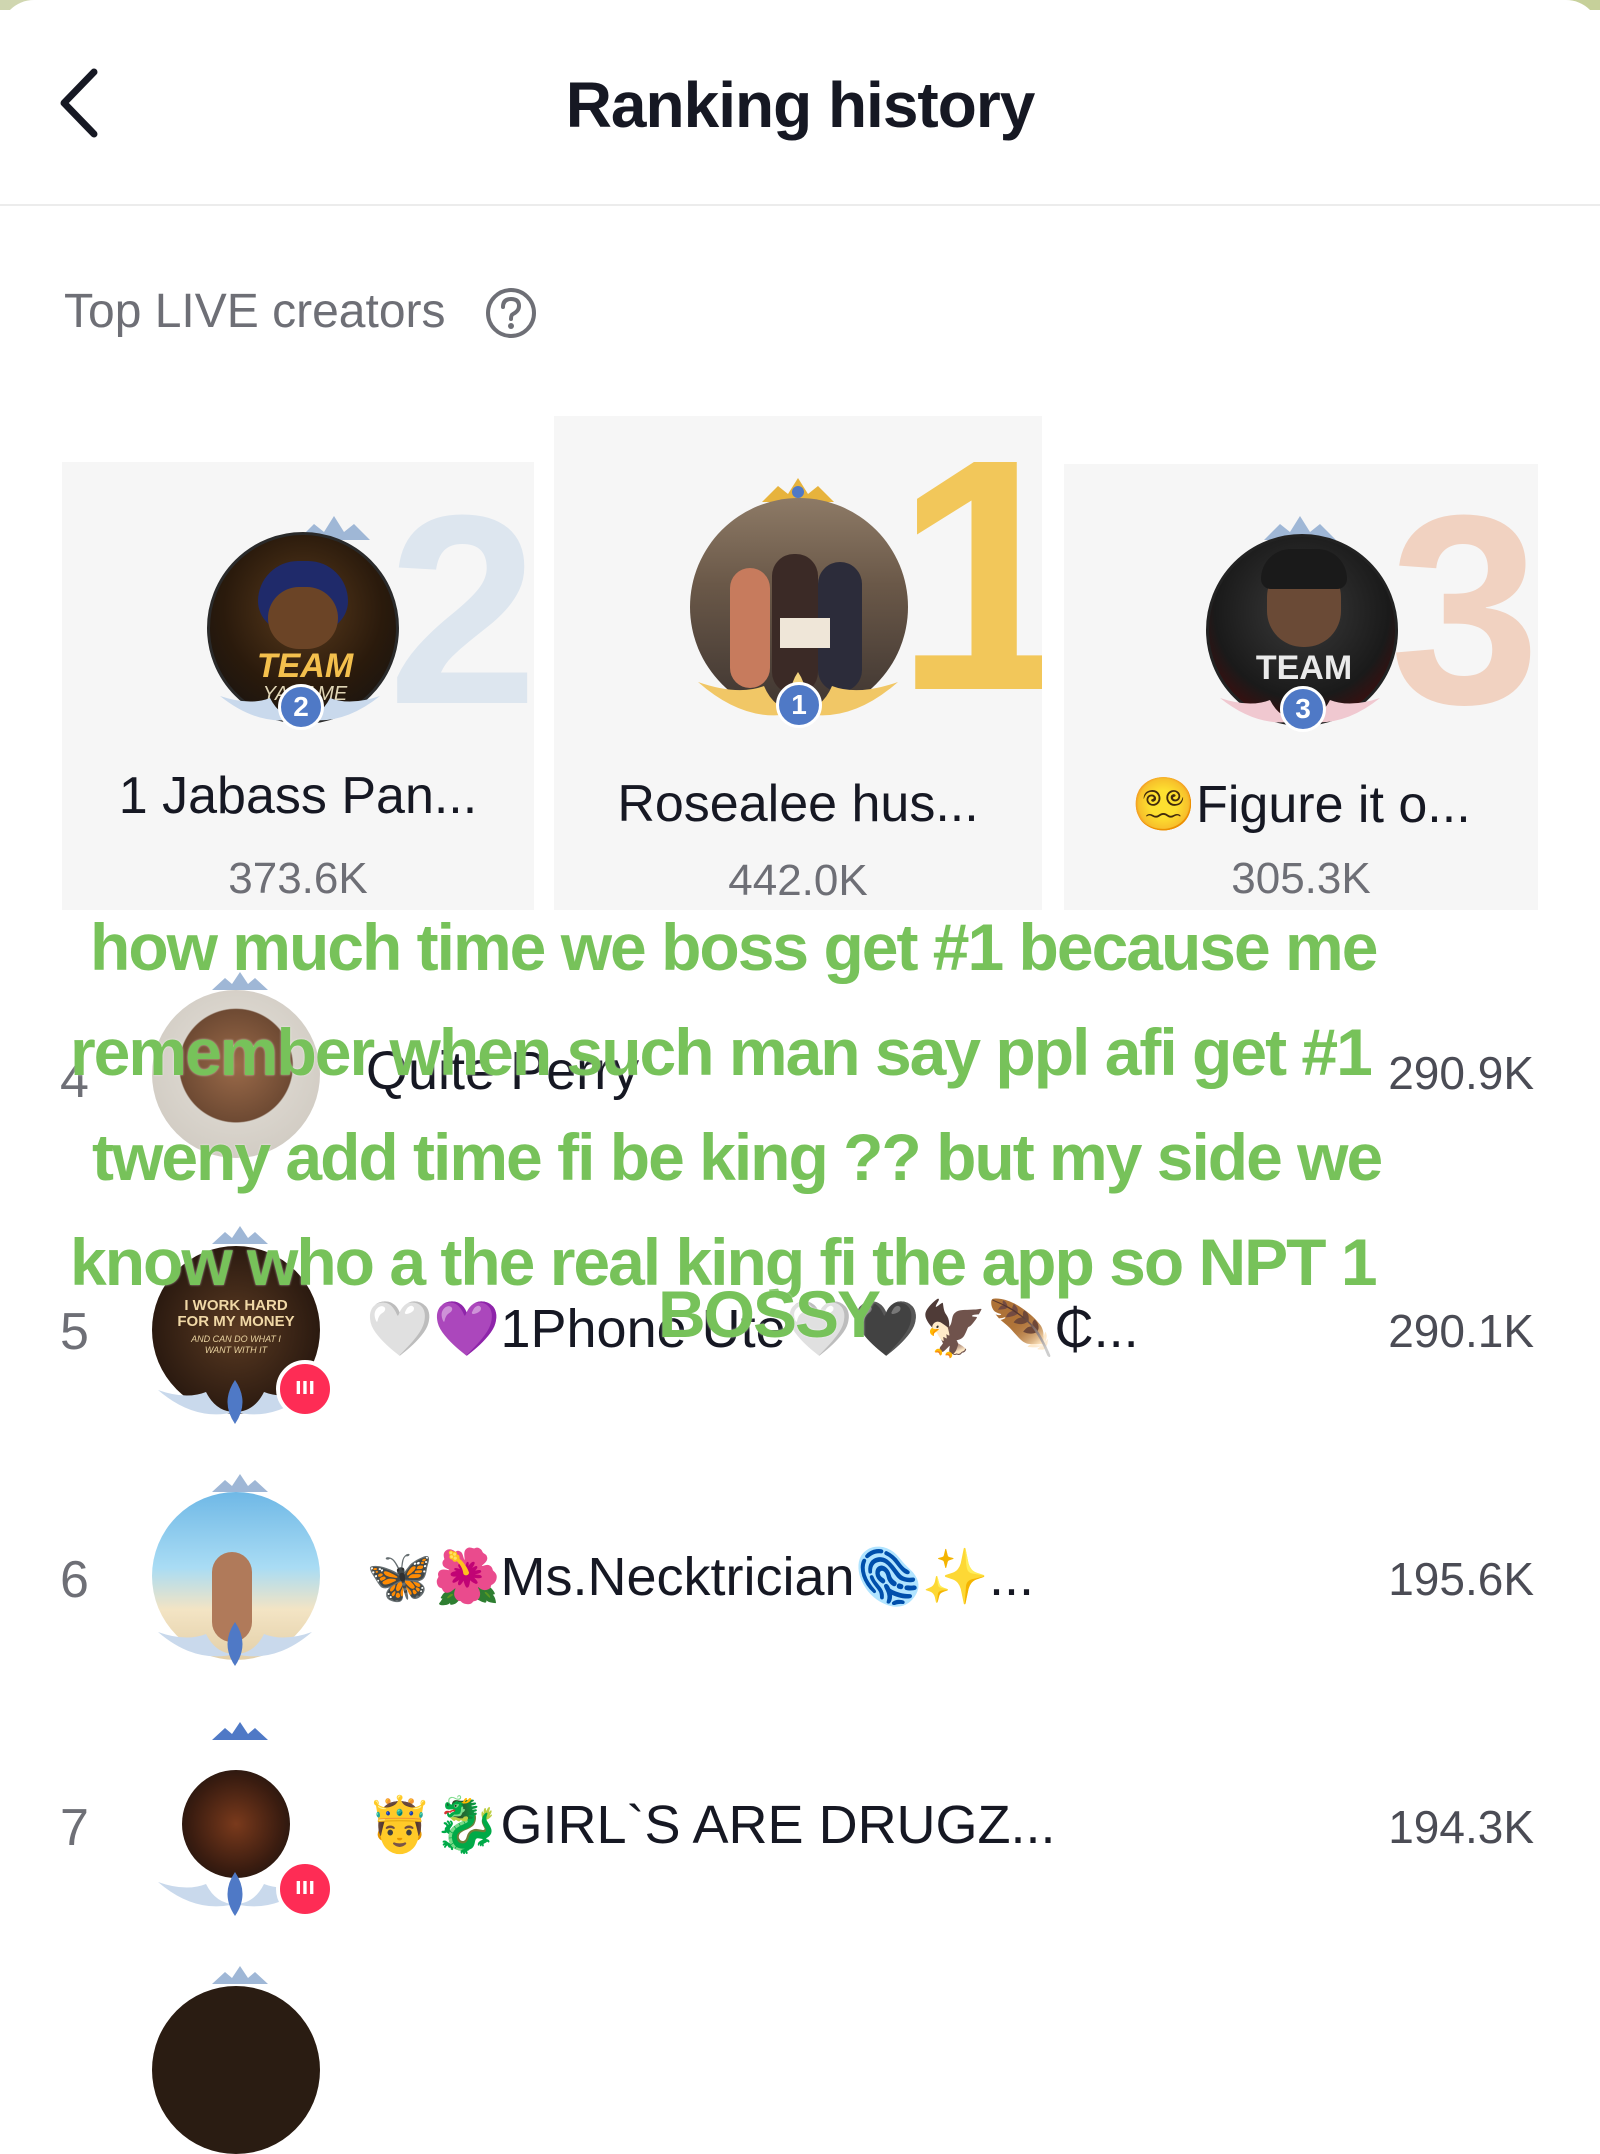  Describe the element at coordinates (734, 947) in the screenshot. I see `caption-line: how much time we boss get #1 because me` at that location.